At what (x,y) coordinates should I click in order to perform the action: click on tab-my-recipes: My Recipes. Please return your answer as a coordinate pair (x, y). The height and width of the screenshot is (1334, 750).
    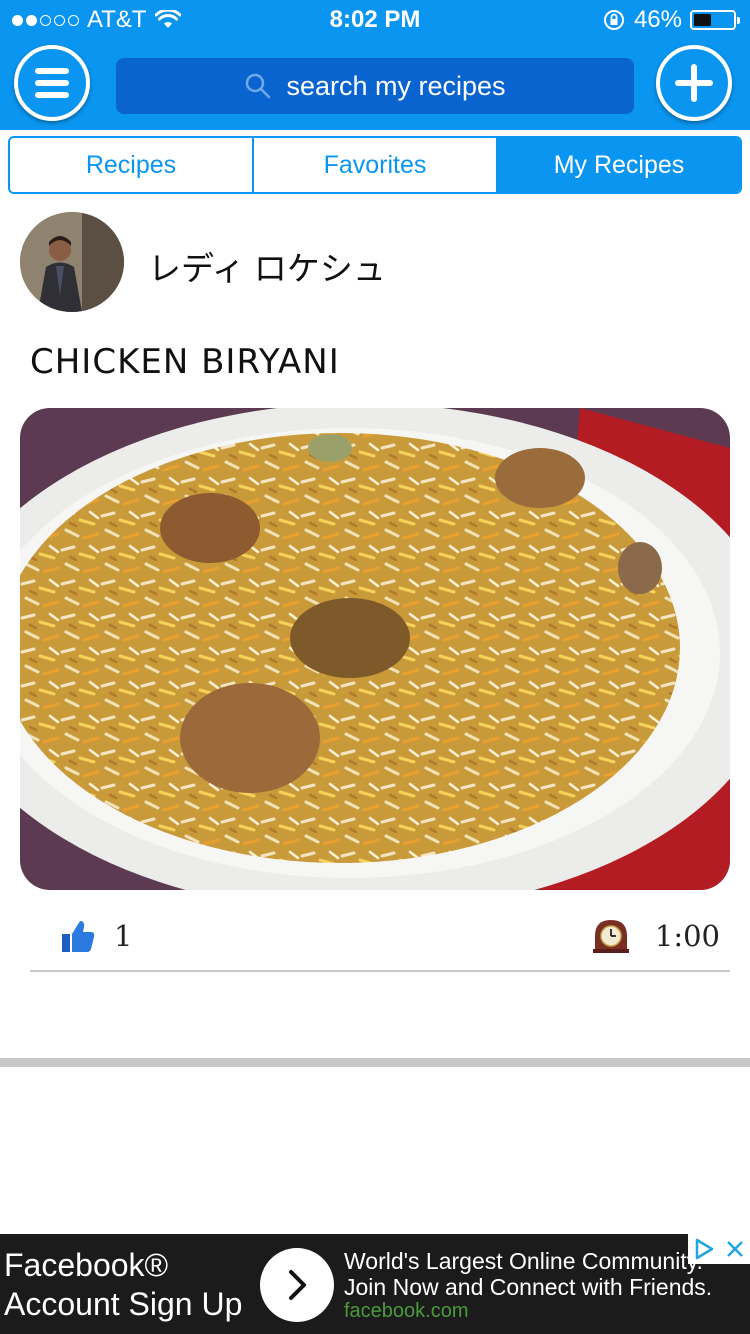
    Looking at the image, I should click on (618, 165).